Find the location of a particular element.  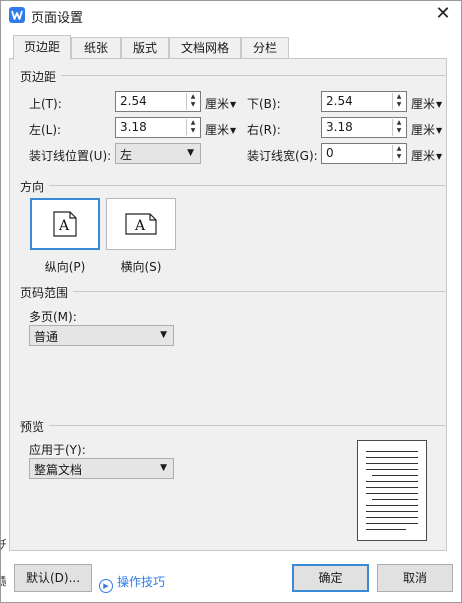

landscape-glyph: A is located at coordinates (140, 226).